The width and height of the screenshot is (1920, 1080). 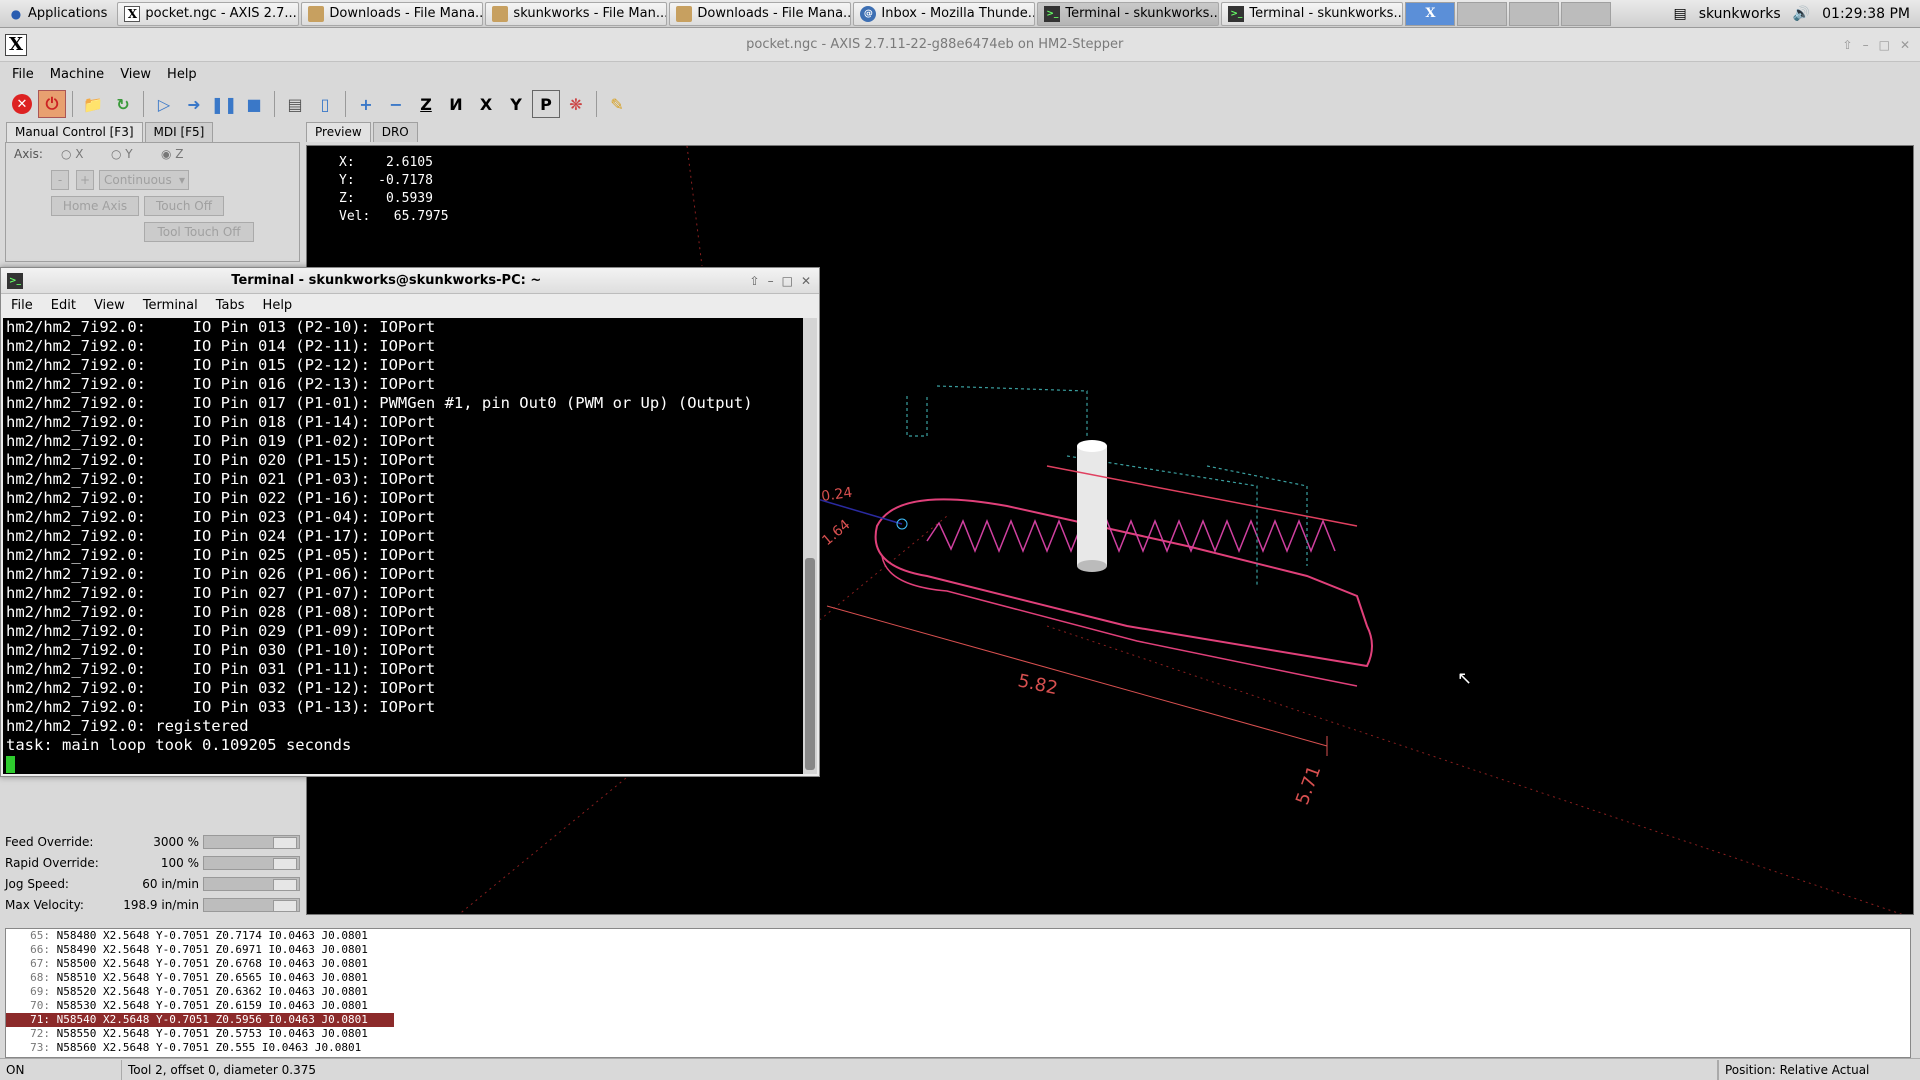 What do you see at coordinates (93, 104) in the screenshot?
I see `open-file-icon: 📁` at bounding box center [93, 104].